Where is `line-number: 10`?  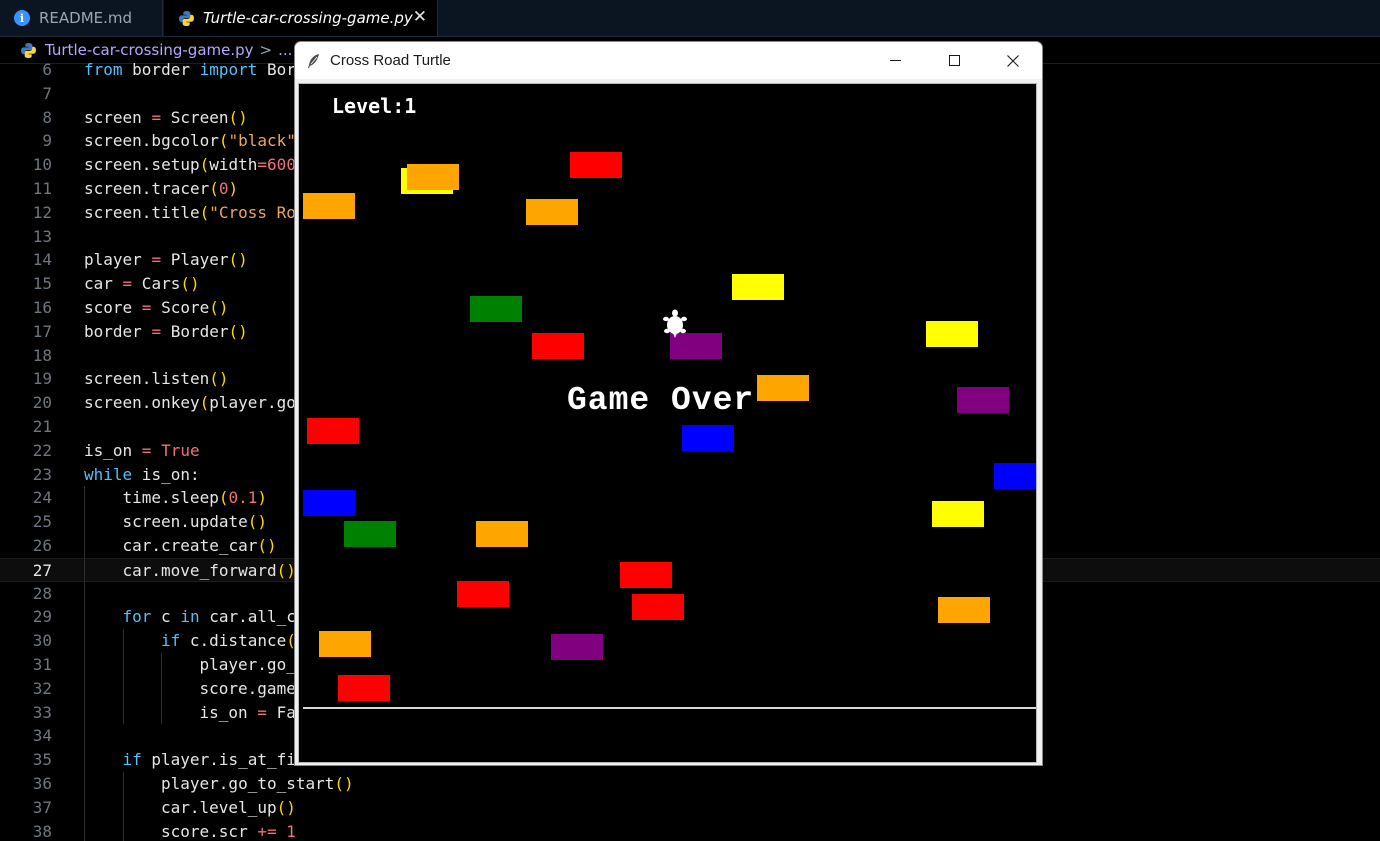 line-number: 10 is located at coordinates (42, 165).